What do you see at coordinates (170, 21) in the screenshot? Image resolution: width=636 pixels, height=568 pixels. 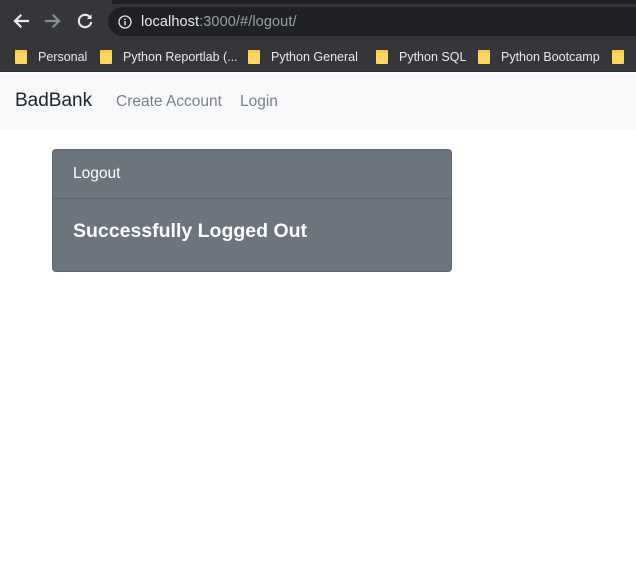 I see `url-host: localhost` at bounding box center [170, 21].